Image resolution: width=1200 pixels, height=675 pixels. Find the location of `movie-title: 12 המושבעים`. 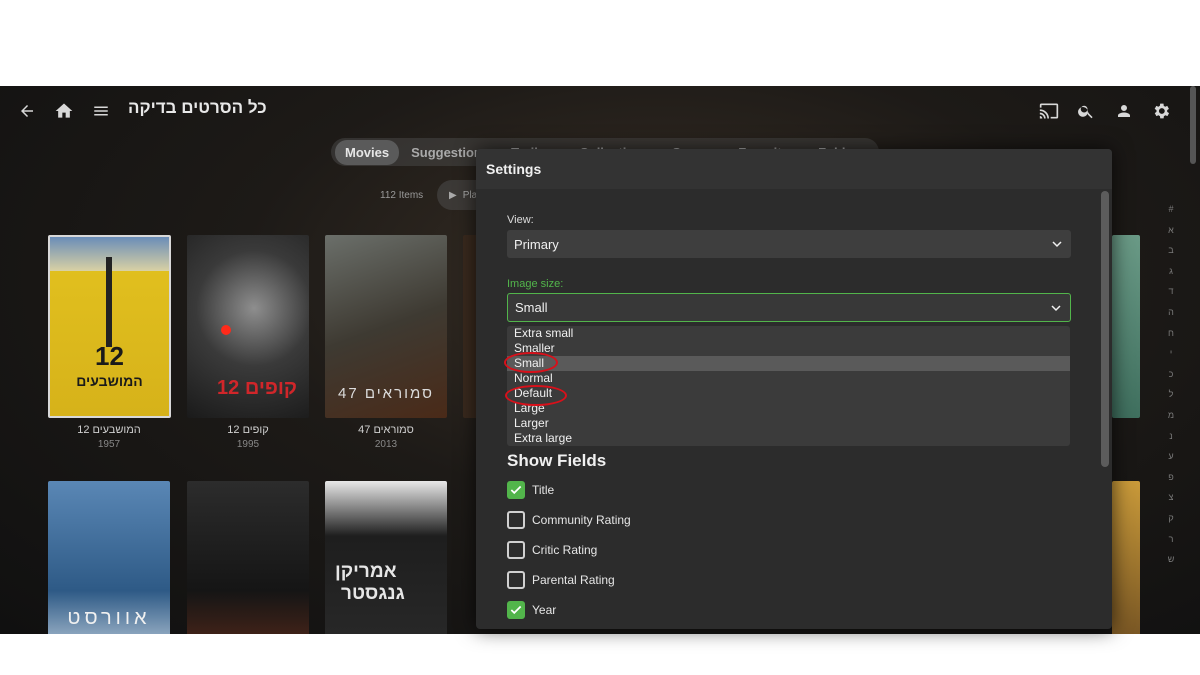

movie-title: 12 המושבעים is located at coordinates (109, 430).